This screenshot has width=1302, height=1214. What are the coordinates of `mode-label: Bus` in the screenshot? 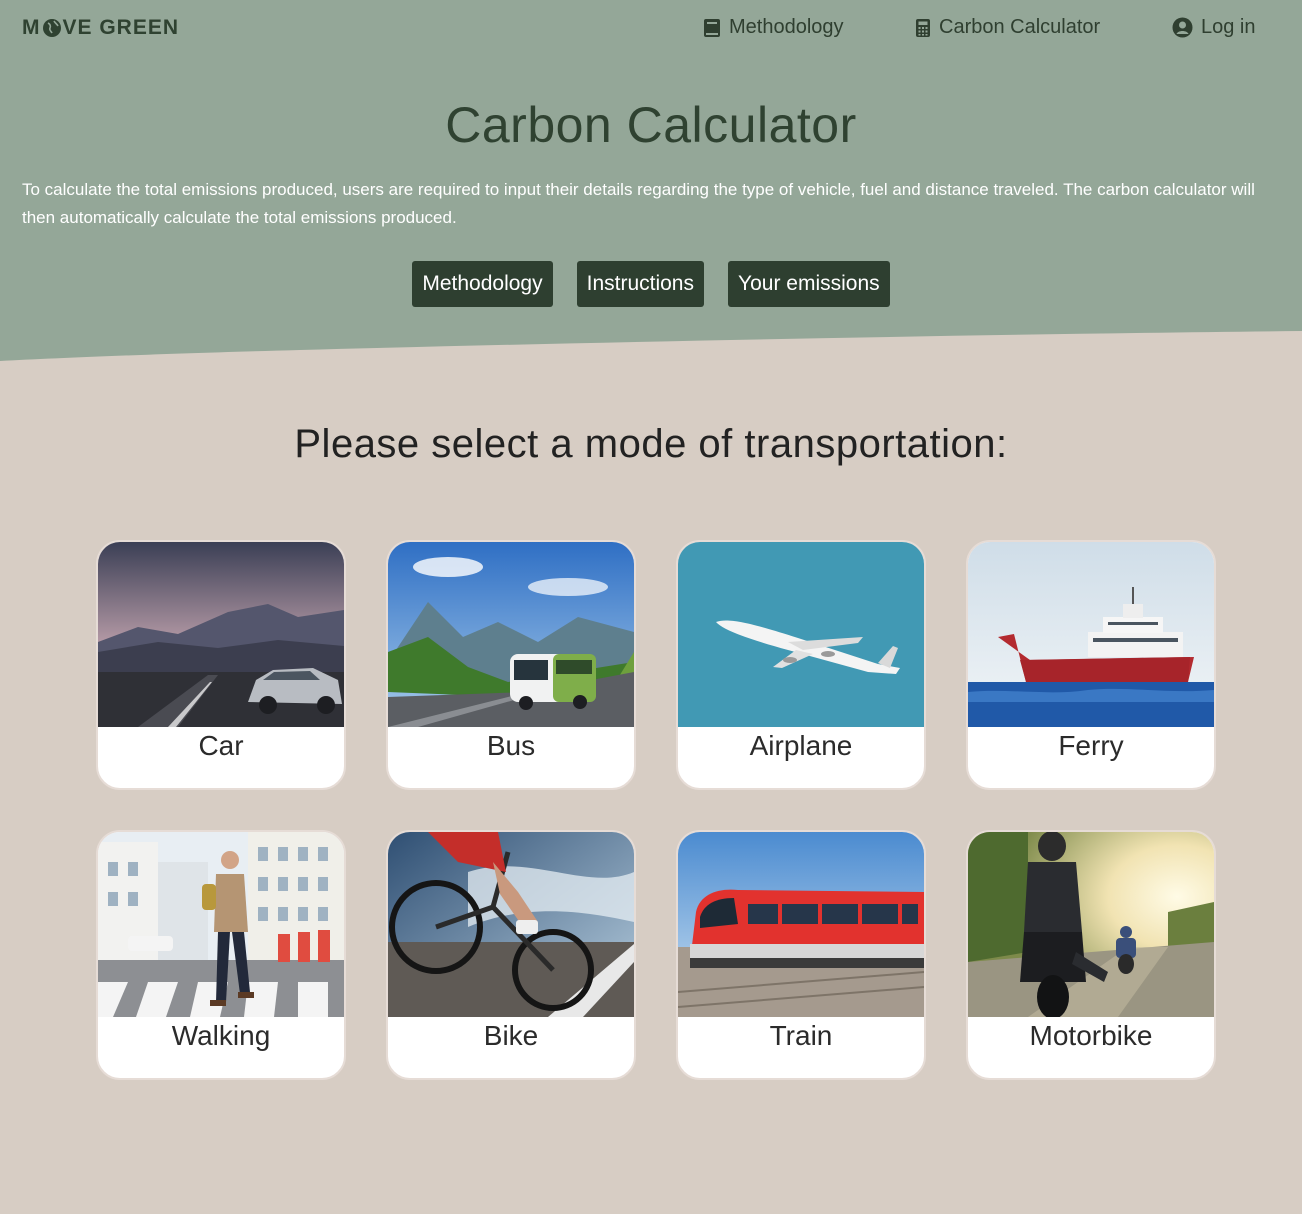 It's located at (511, 745).